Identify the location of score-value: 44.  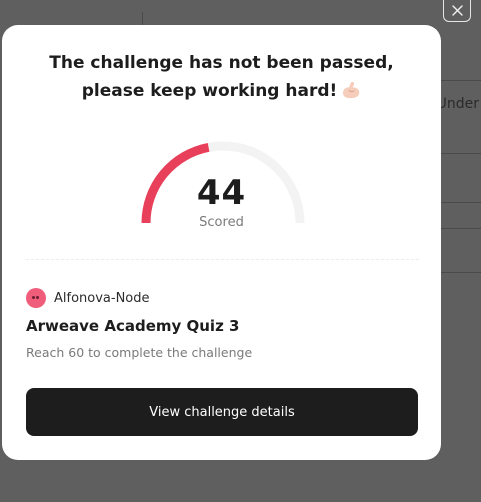
(221, 193).